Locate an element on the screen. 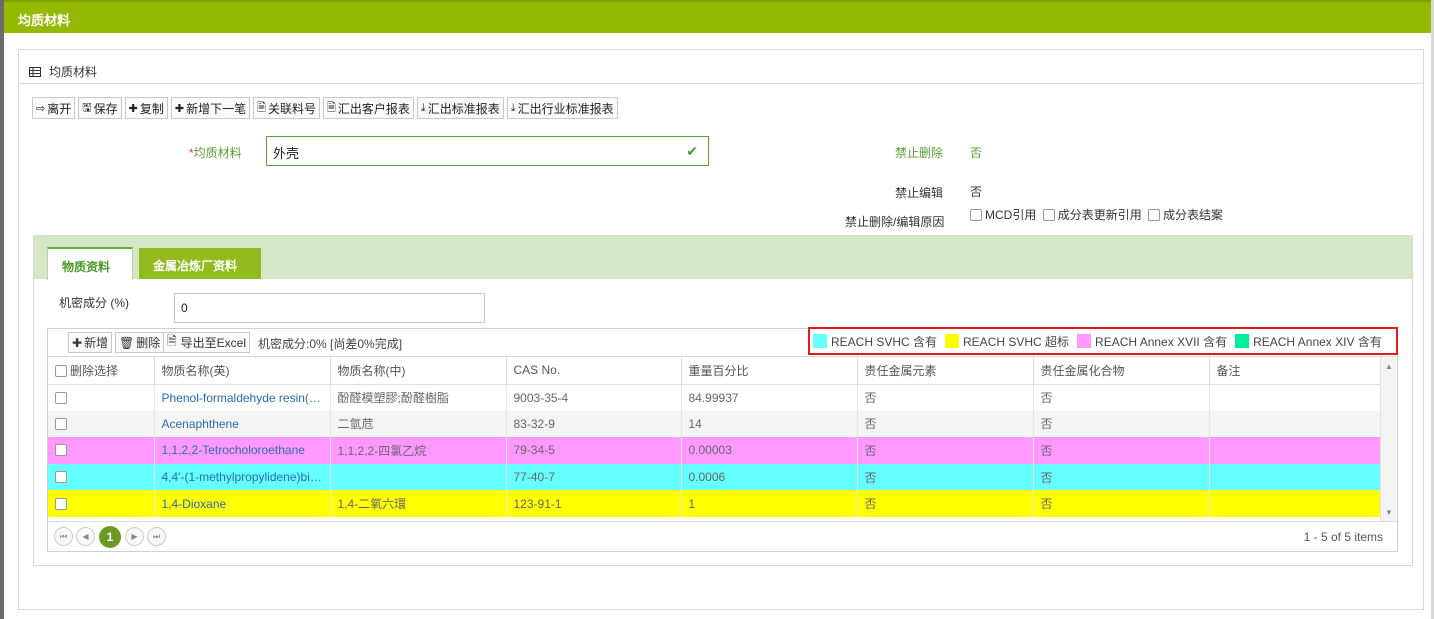 The height and width of the screenshot is (619, 1434). add-substance-button: ✚ 新增 is located at coordinates (90, 342).